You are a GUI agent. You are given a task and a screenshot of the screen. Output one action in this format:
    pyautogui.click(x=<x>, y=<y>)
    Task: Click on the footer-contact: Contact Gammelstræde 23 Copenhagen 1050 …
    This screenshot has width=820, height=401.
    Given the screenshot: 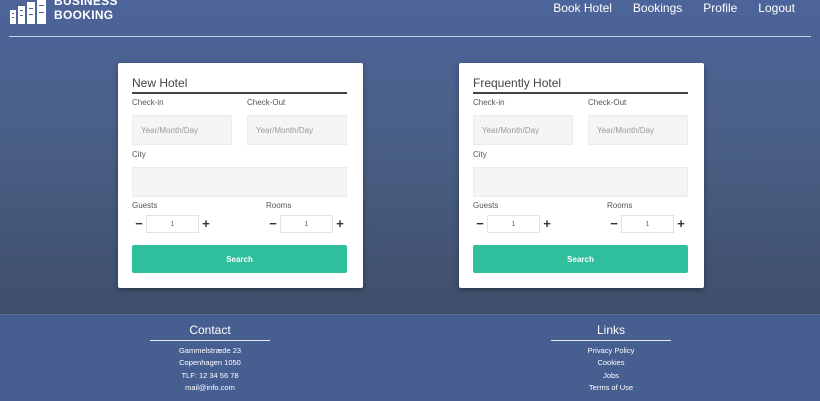 What is the action you would take?
    pyautogui.click(x=210, y=358)
    